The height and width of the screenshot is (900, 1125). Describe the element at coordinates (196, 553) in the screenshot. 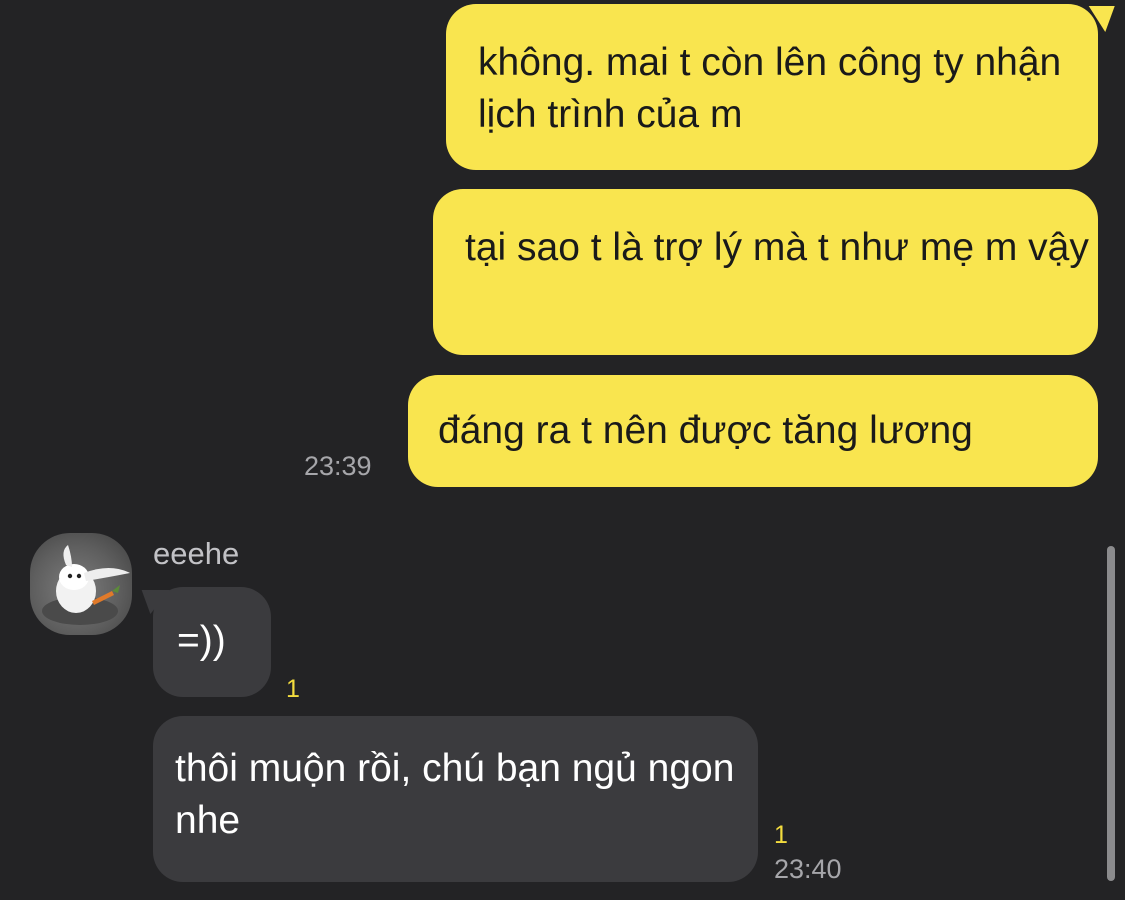

I see `contact-name: eeehe` at that location.